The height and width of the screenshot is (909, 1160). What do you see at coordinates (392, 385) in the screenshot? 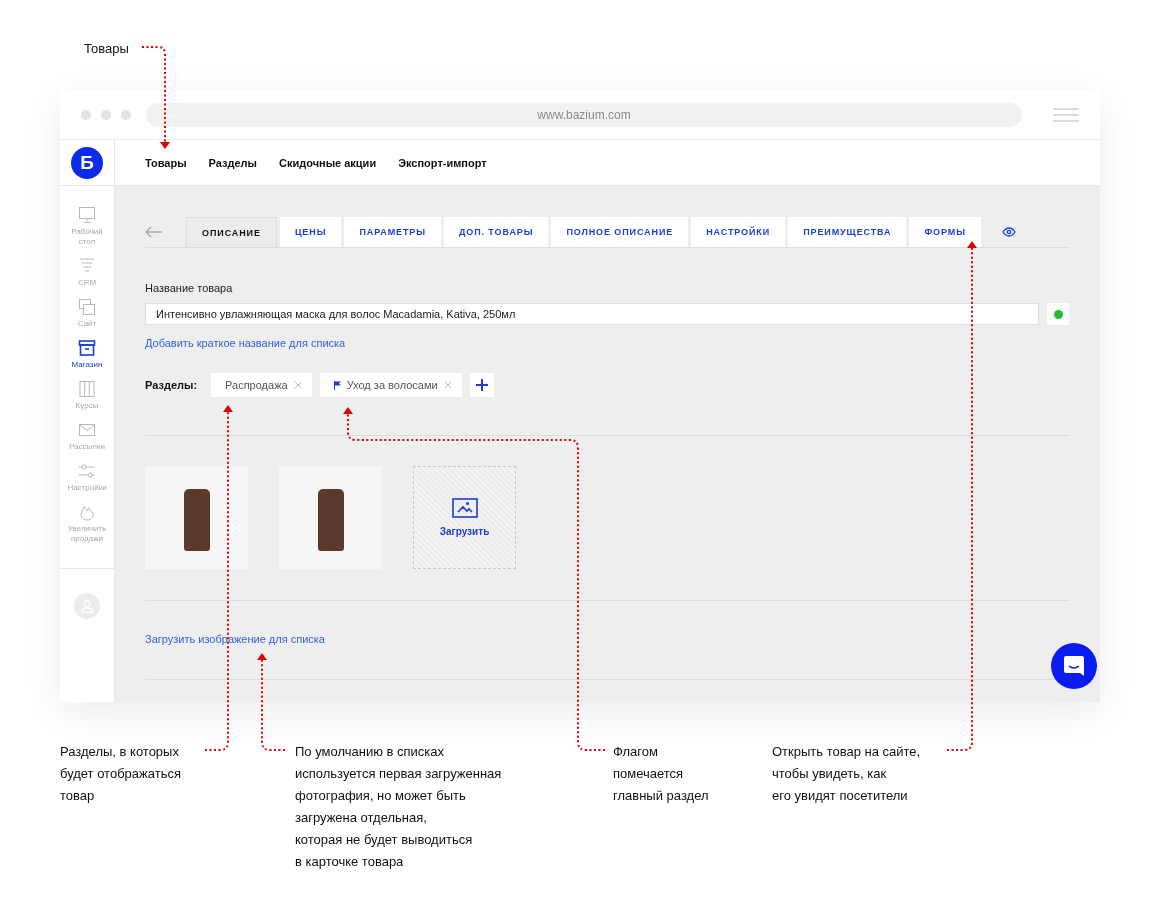
I see `tag-label: Уход за волосами` at bounding box center [392, 385].